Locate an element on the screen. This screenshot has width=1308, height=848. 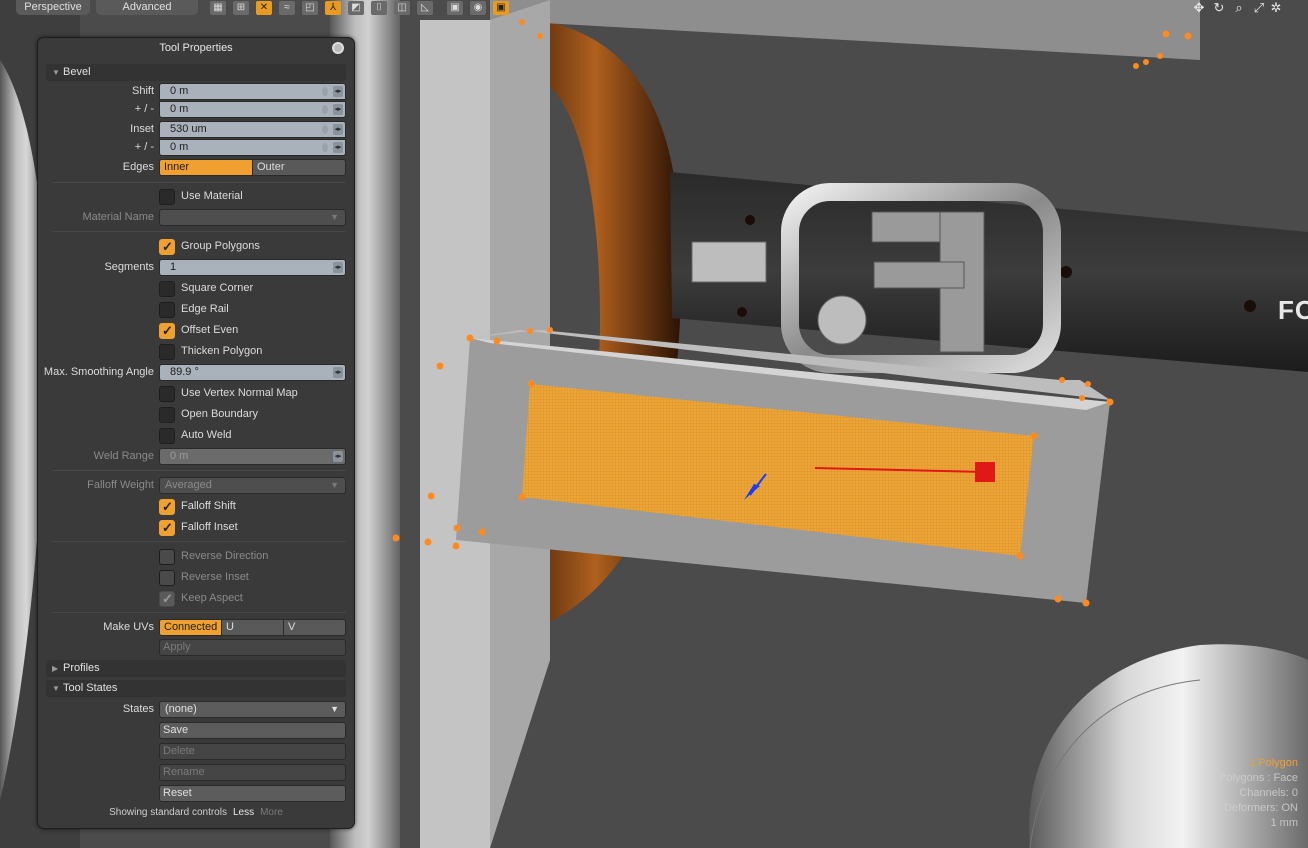
snap-icon: ▣ is located at coordinates (455, 8).